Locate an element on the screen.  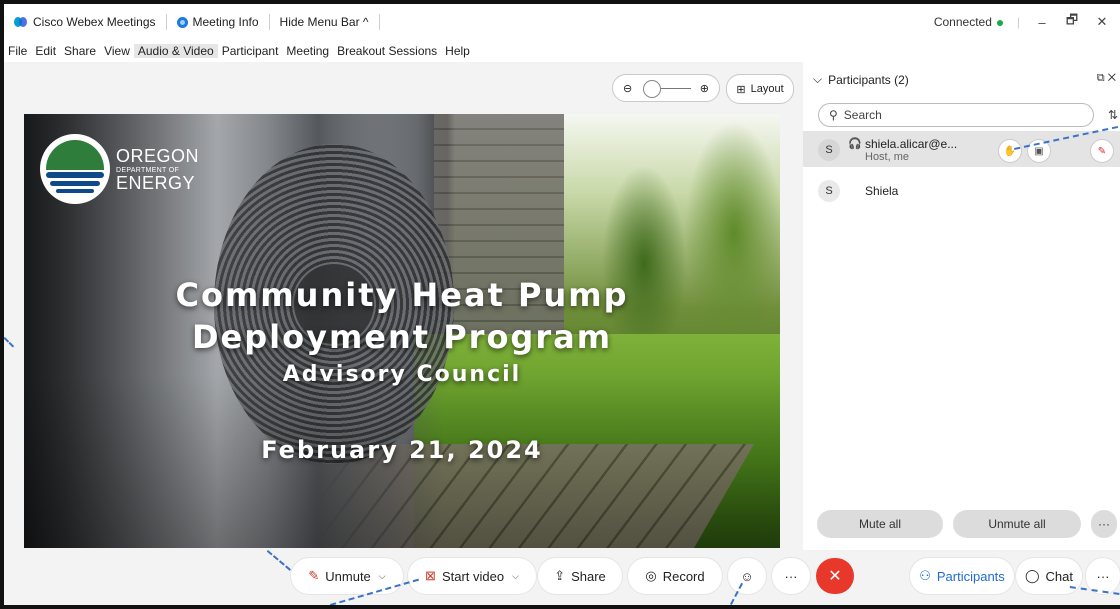
app-name: Cisco Webex Meetings is located at coordinates (94, 22).